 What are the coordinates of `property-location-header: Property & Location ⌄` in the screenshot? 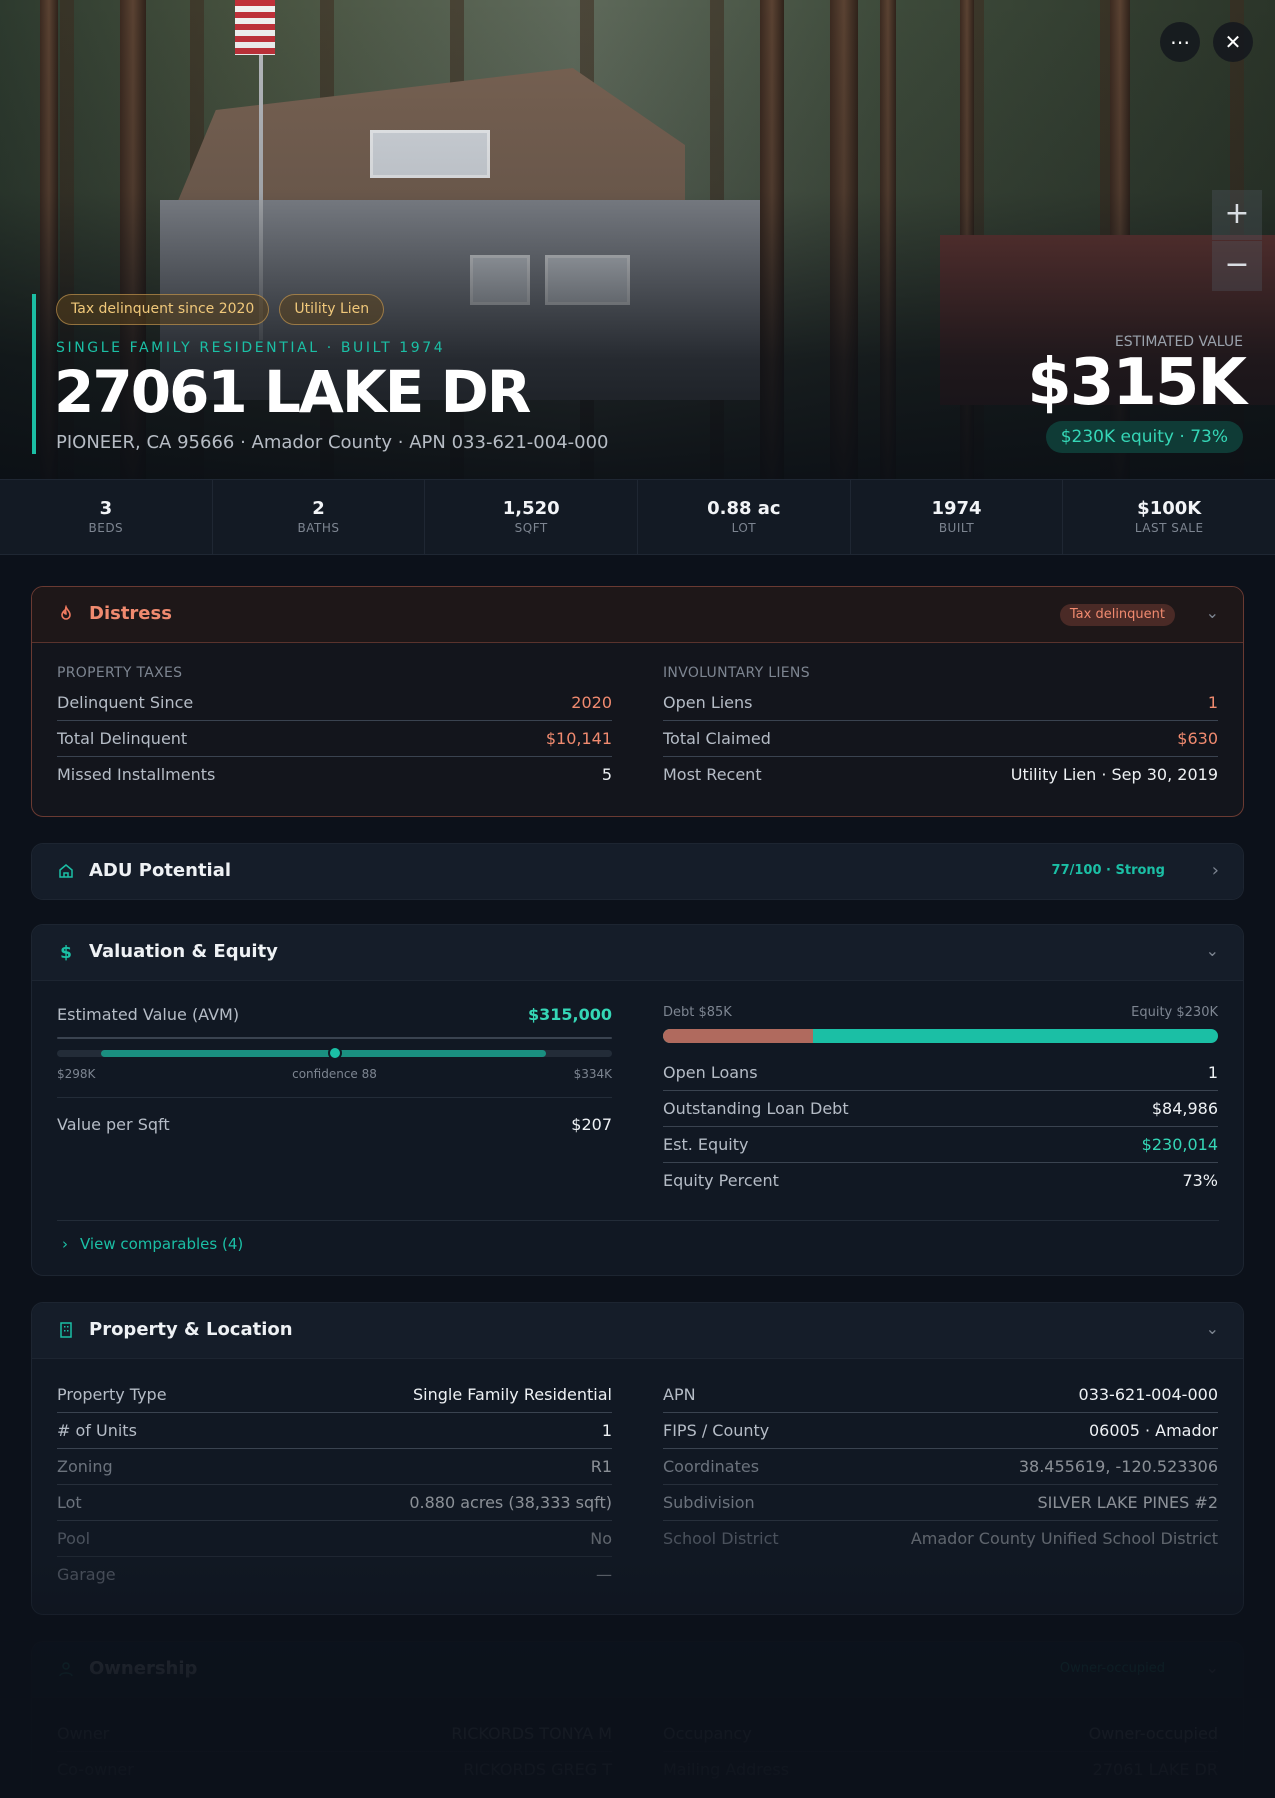 It's located at (637, 1331).